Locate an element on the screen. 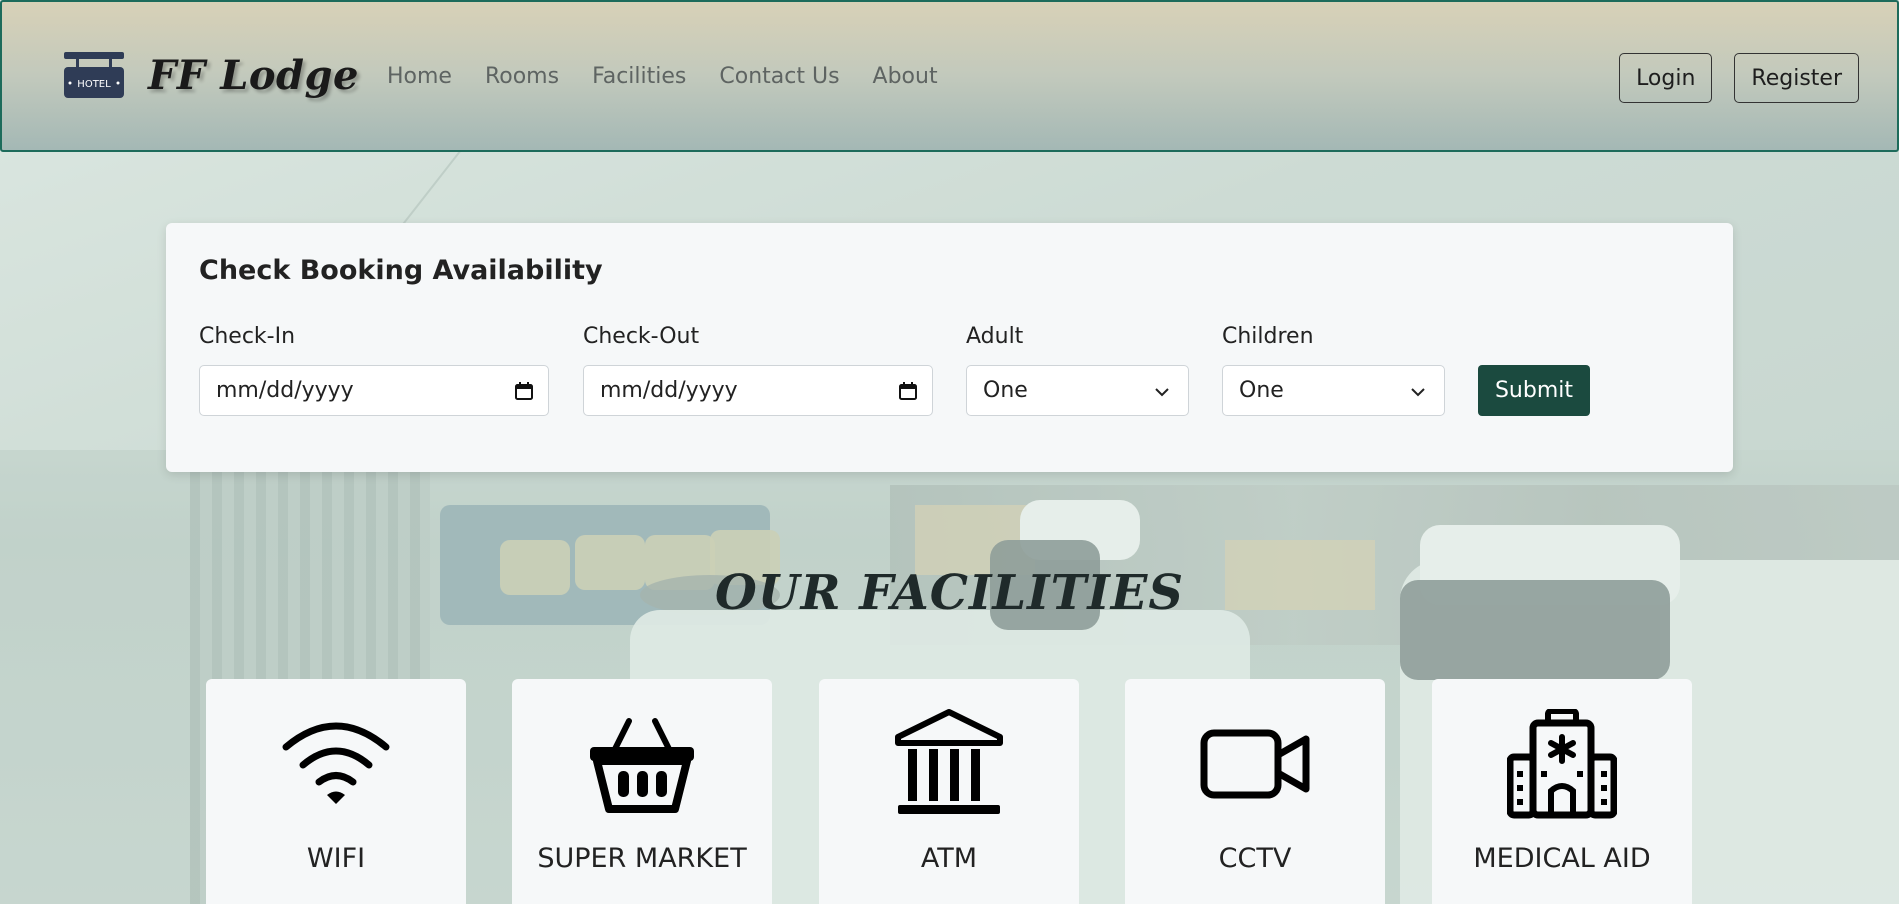 This screenshot has height=904, width=1899. hospital-icon is located at coordinates (1562, 763).